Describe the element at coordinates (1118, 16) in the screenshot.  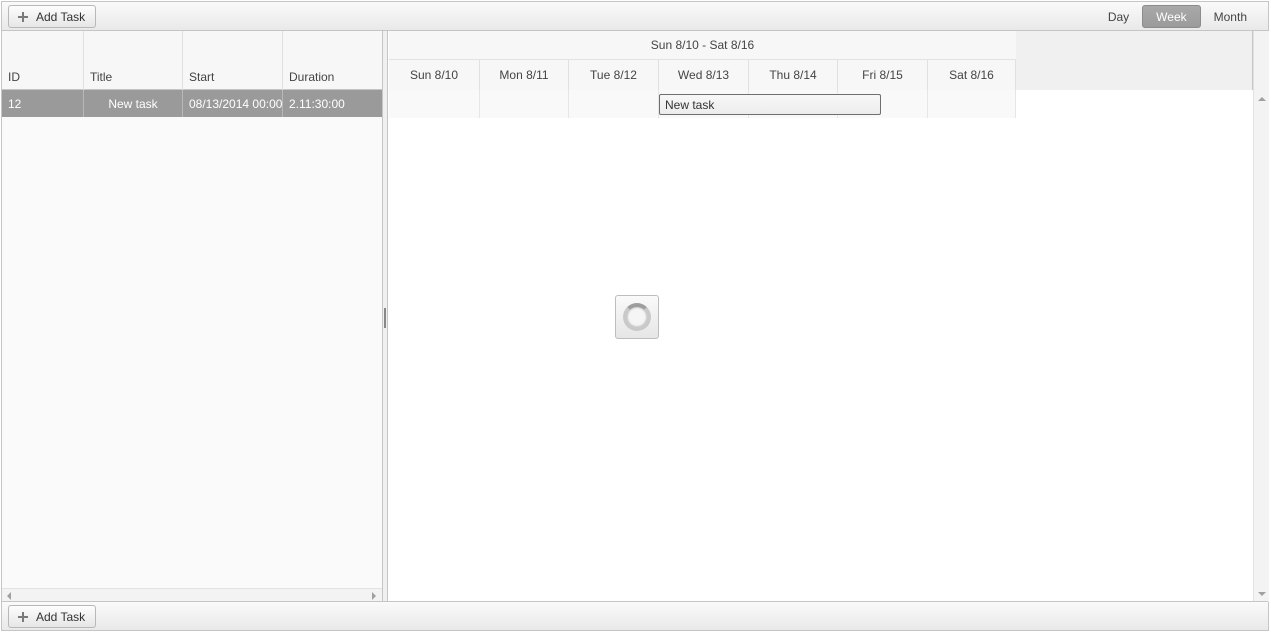
I see `view-day-button: Day` at that location.